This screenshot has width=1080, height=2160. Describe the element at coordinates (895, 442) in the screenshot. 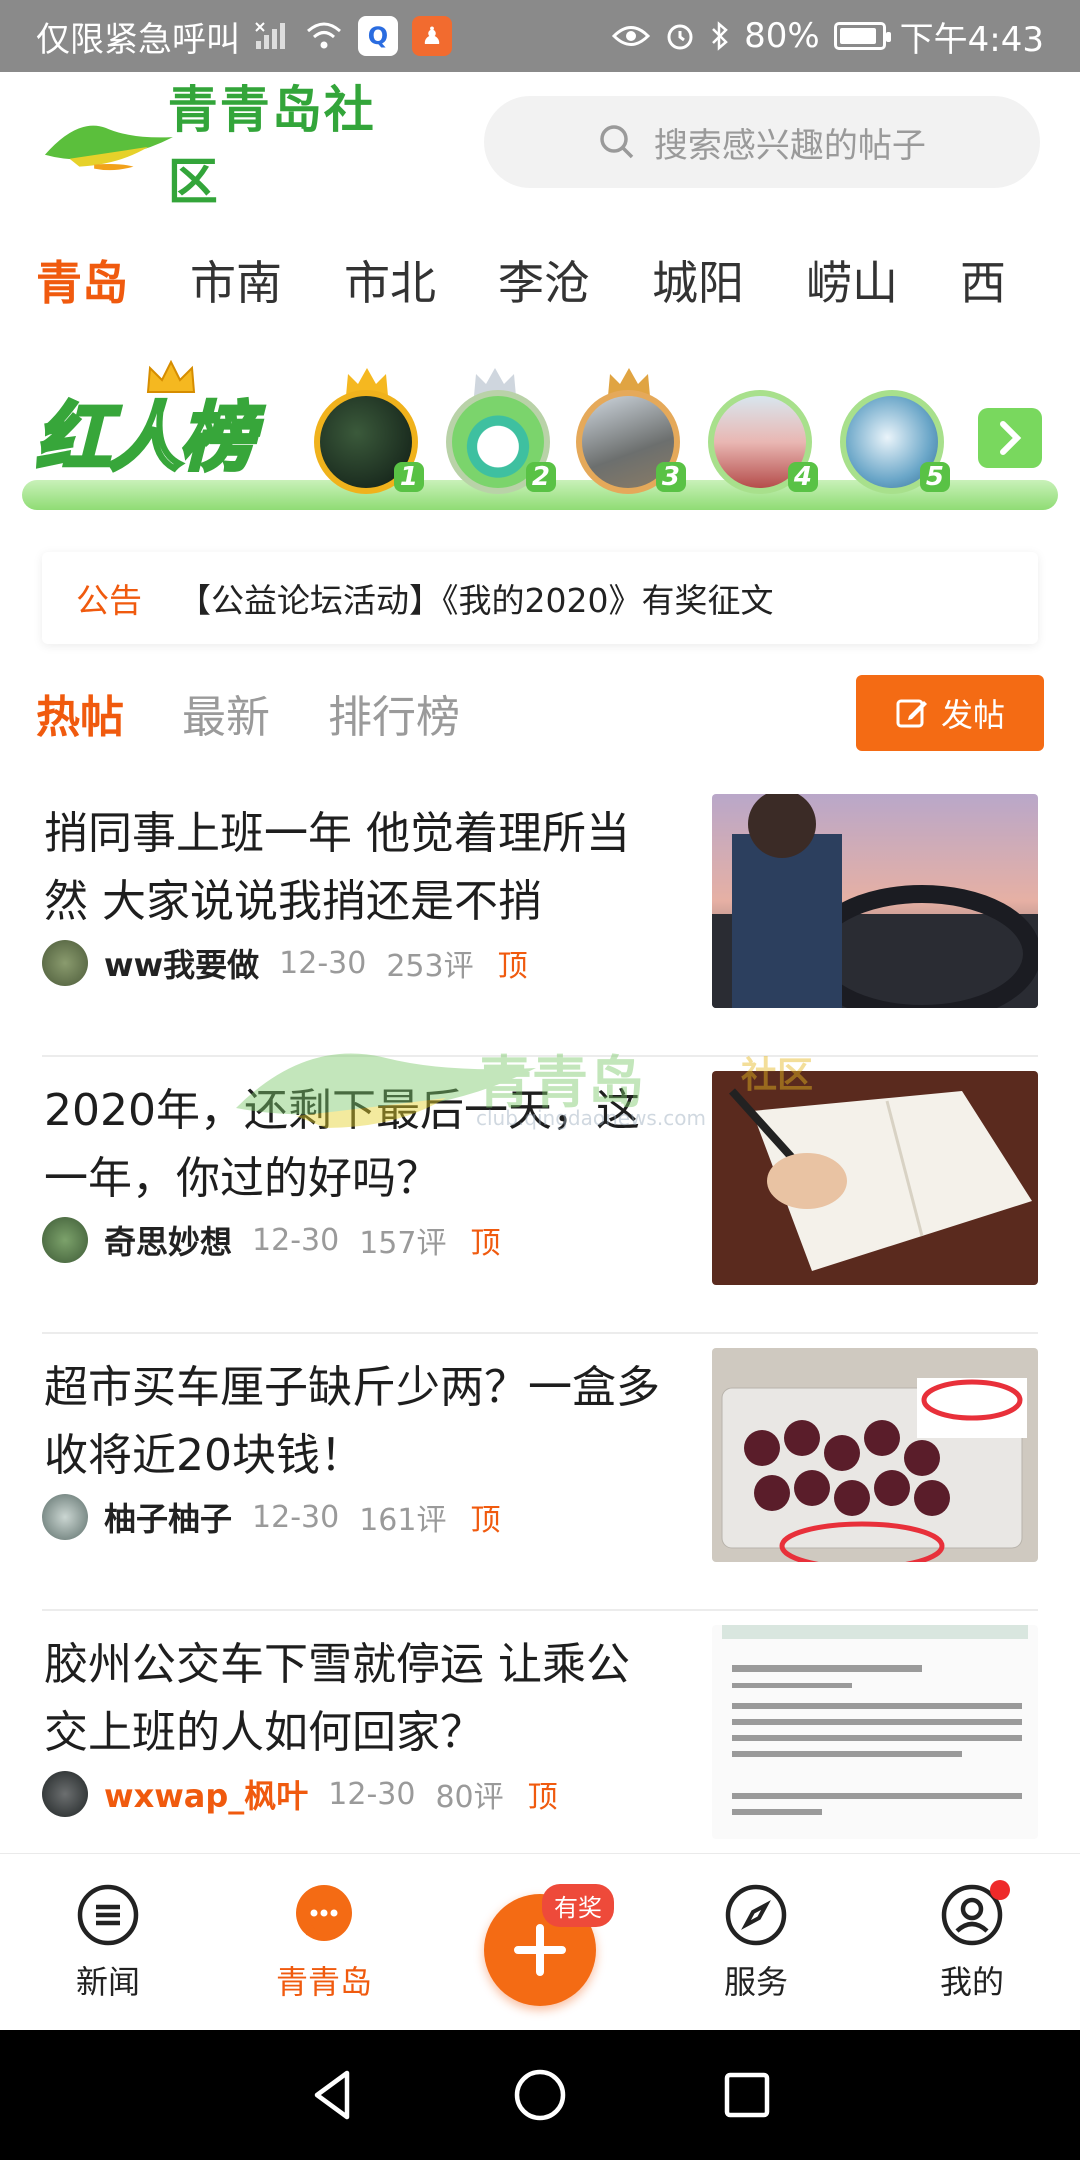

I see `rank-avatar-5: 5` at that location.